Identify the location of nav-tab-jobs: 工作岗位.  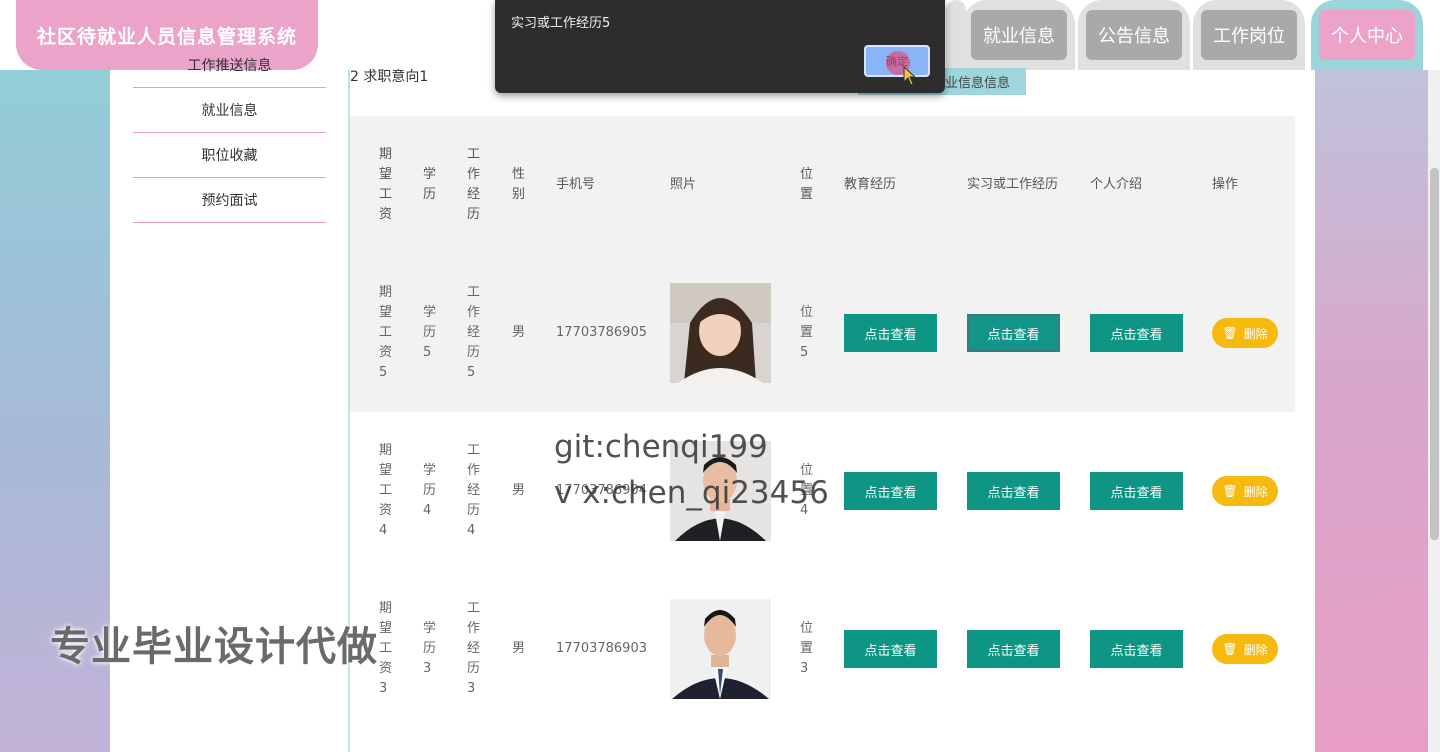
(1249, 35).